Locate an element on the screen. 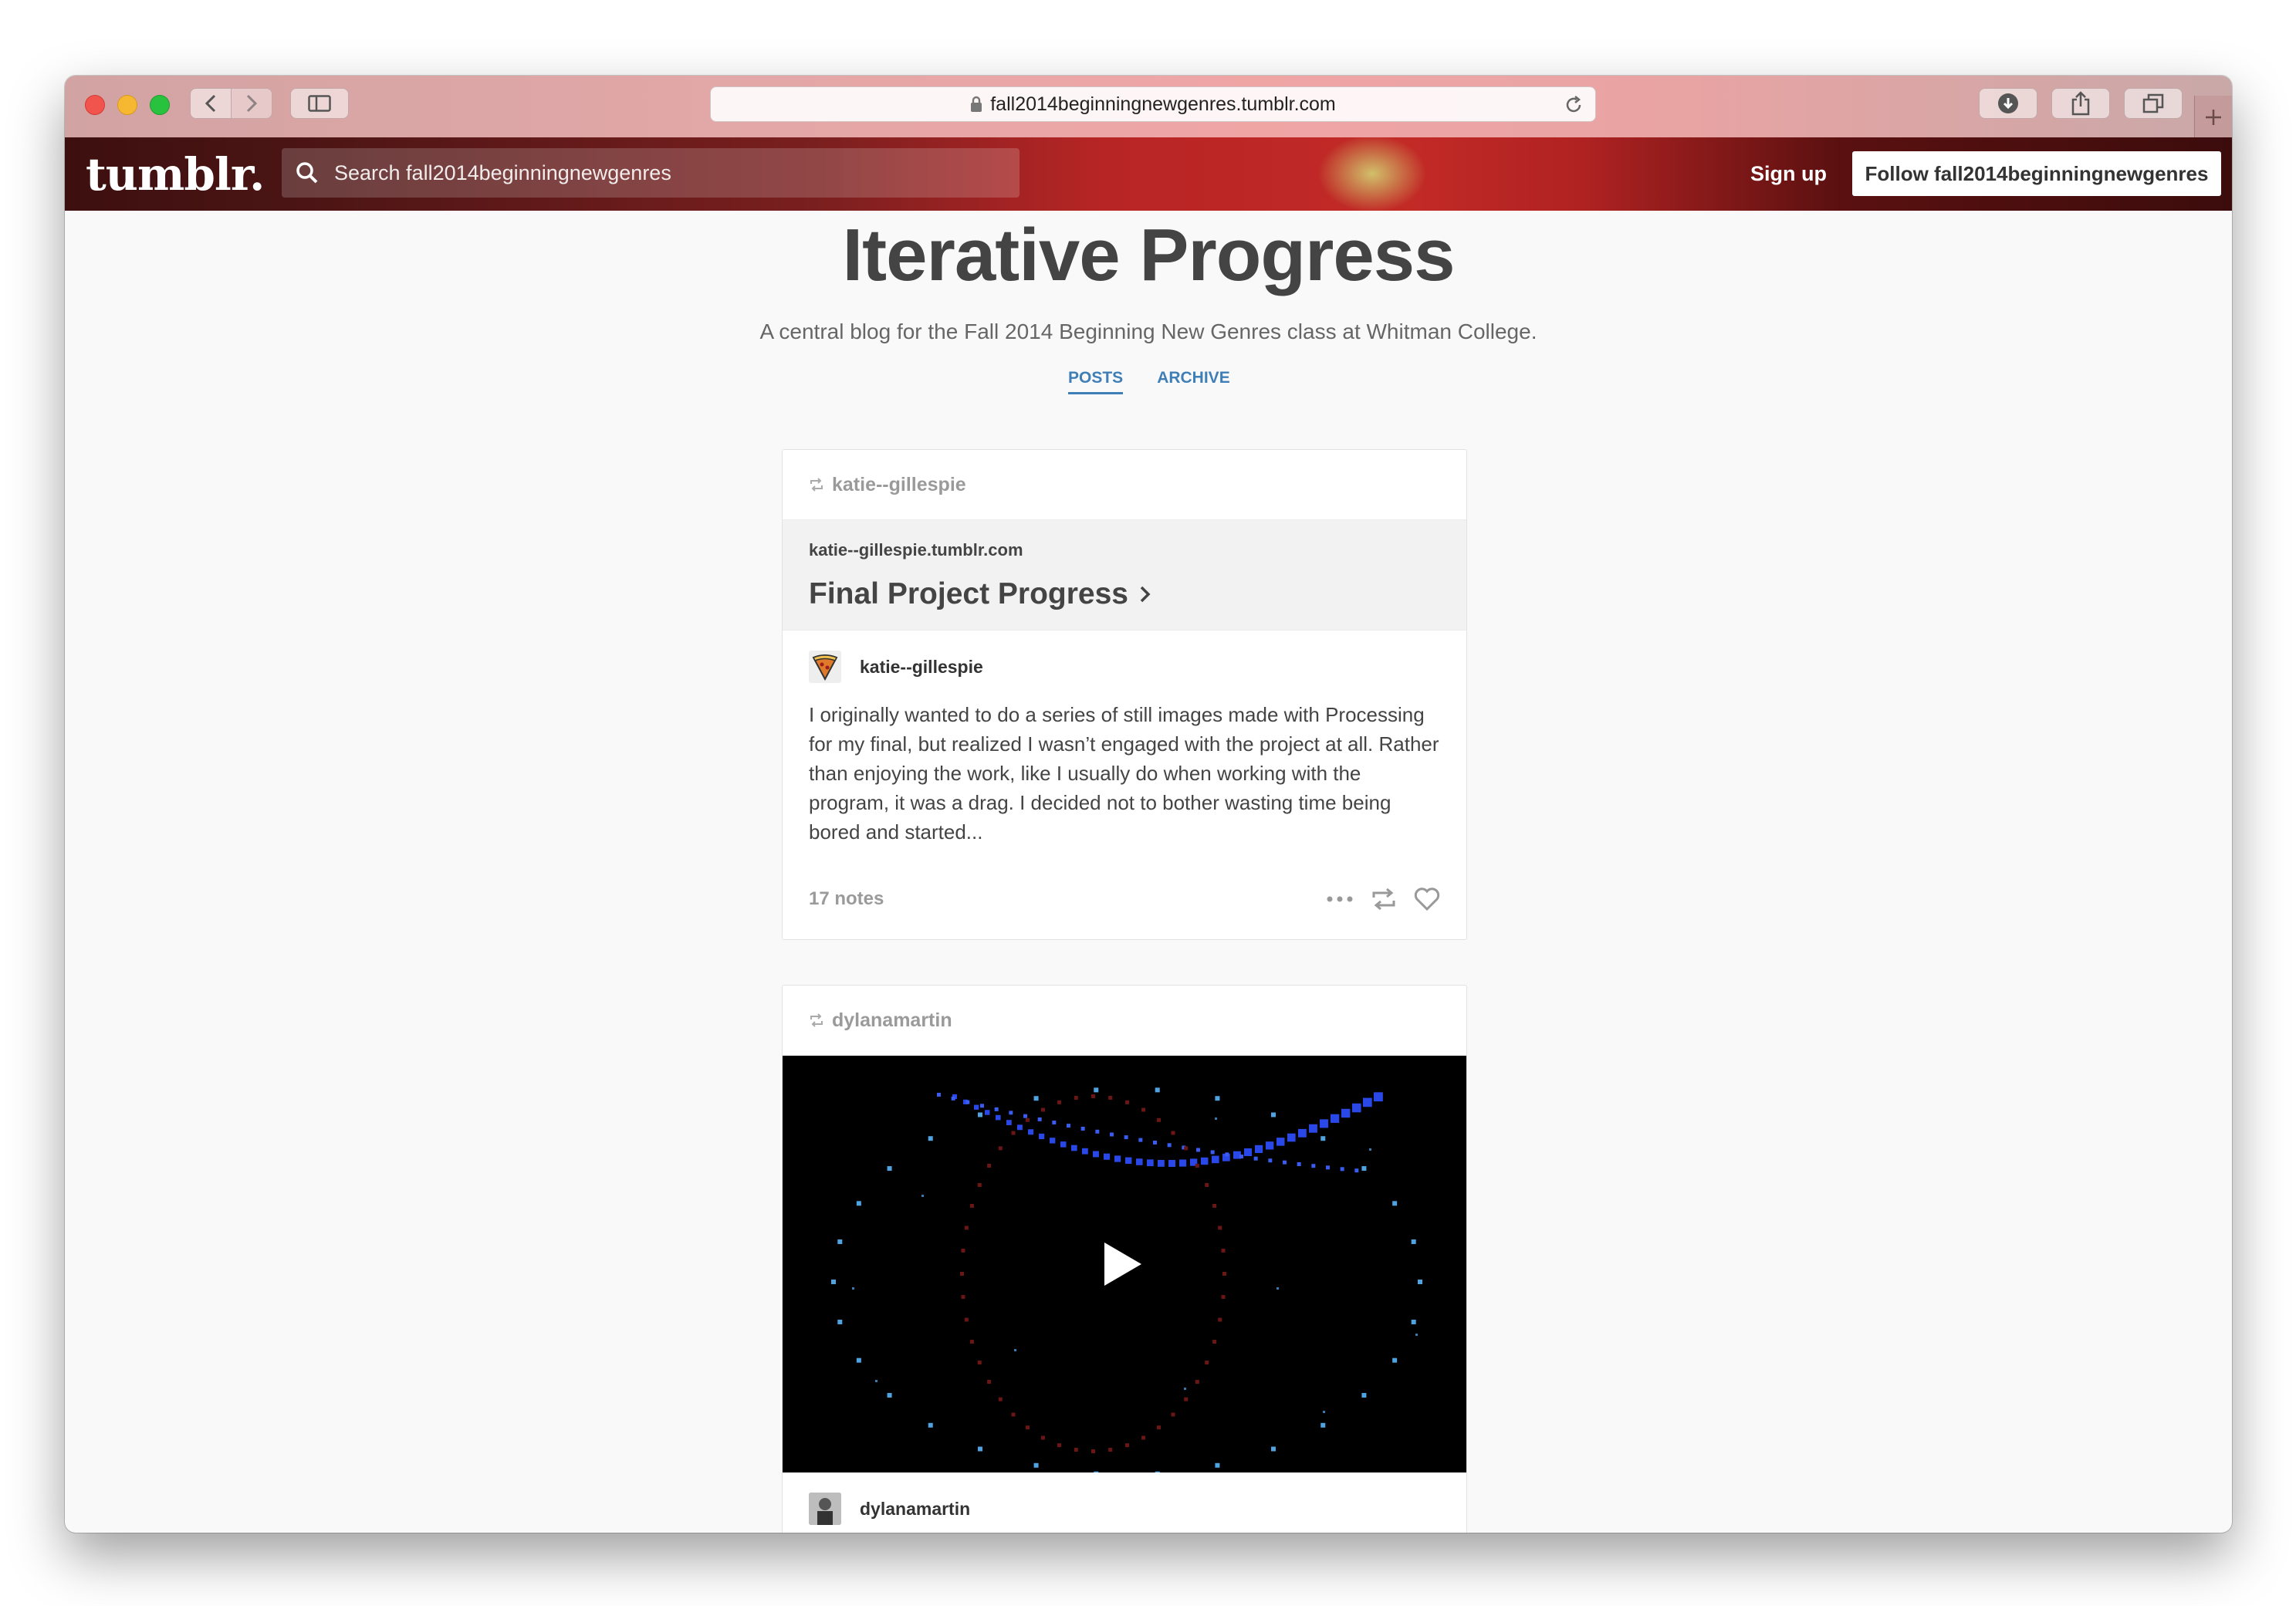 Image resolution: width=2296 pixels, height=1606 pixels. follow-button: Follow fall2014beginningnewgenres is located at coordinates (2036, 174).